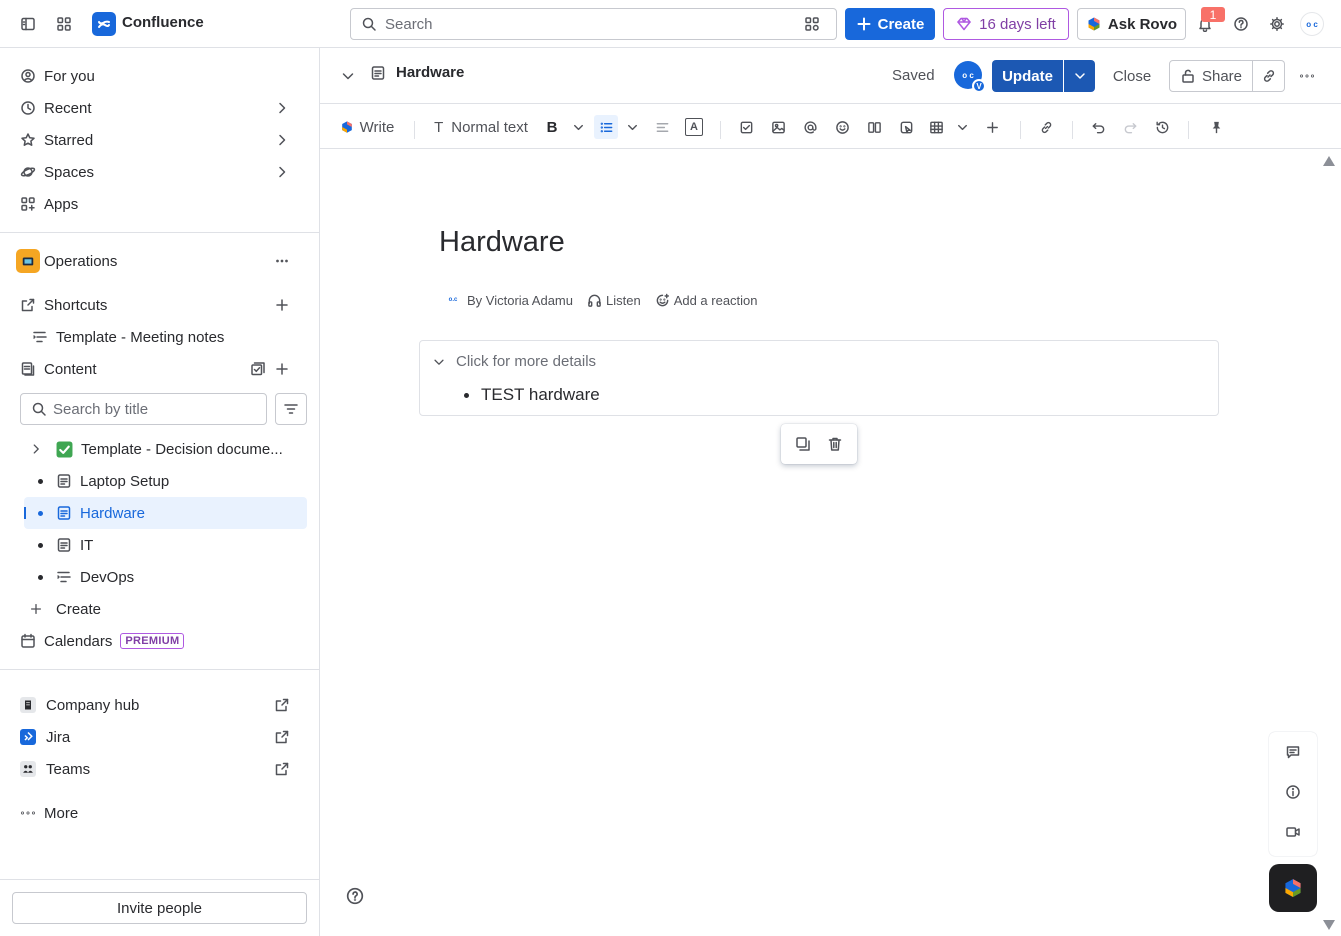  Describe the element at coordinates (481, 127) in the screenshot. I see `text-style-dropdown: T Normal text` at that location.